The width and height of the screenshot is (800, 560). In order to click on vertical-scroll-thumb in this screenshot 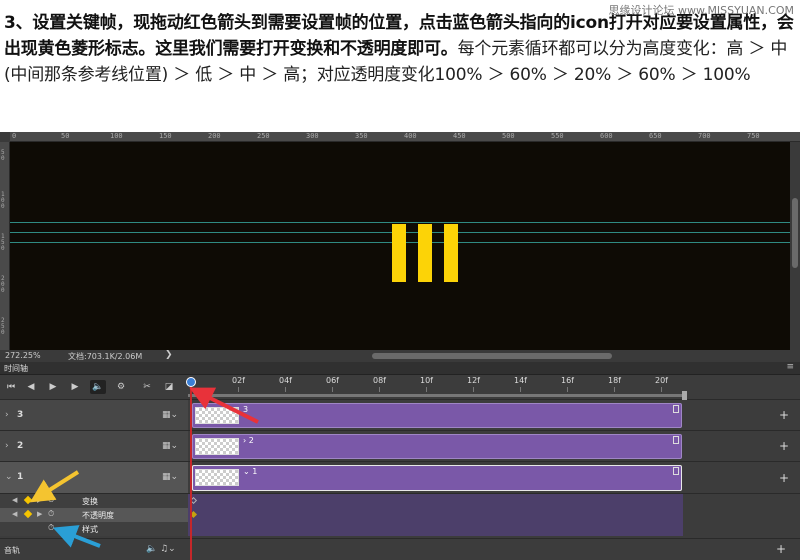, I will do `click(795, 233)`.